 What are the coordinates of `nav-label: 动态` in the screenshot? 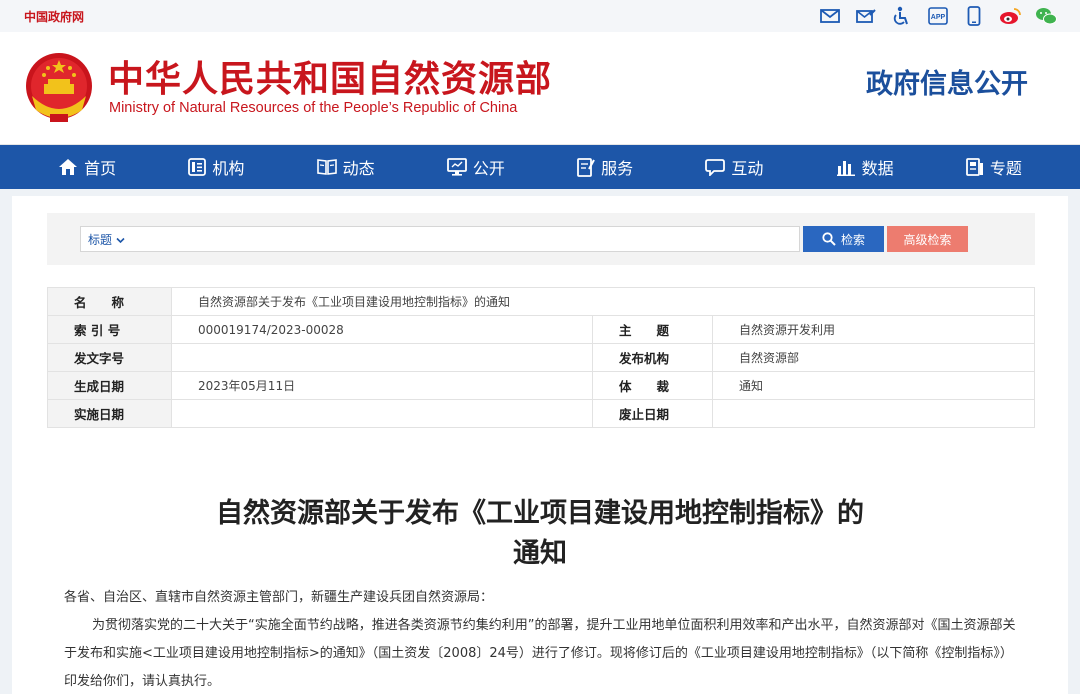 It's located at (358, 168).